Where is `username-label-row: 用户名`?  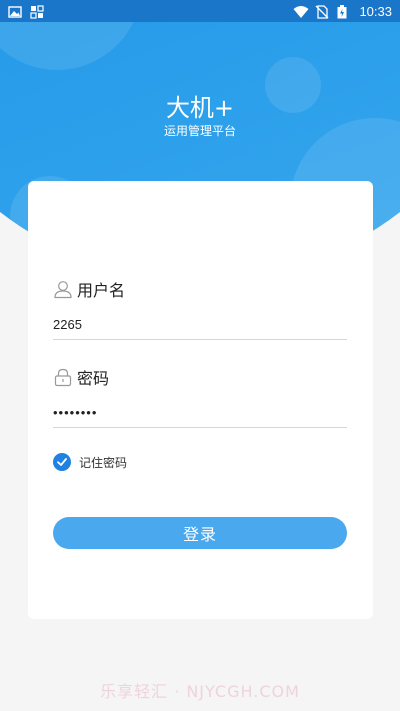
username-label-row: 用户名 is located at coordinates (89, 289).